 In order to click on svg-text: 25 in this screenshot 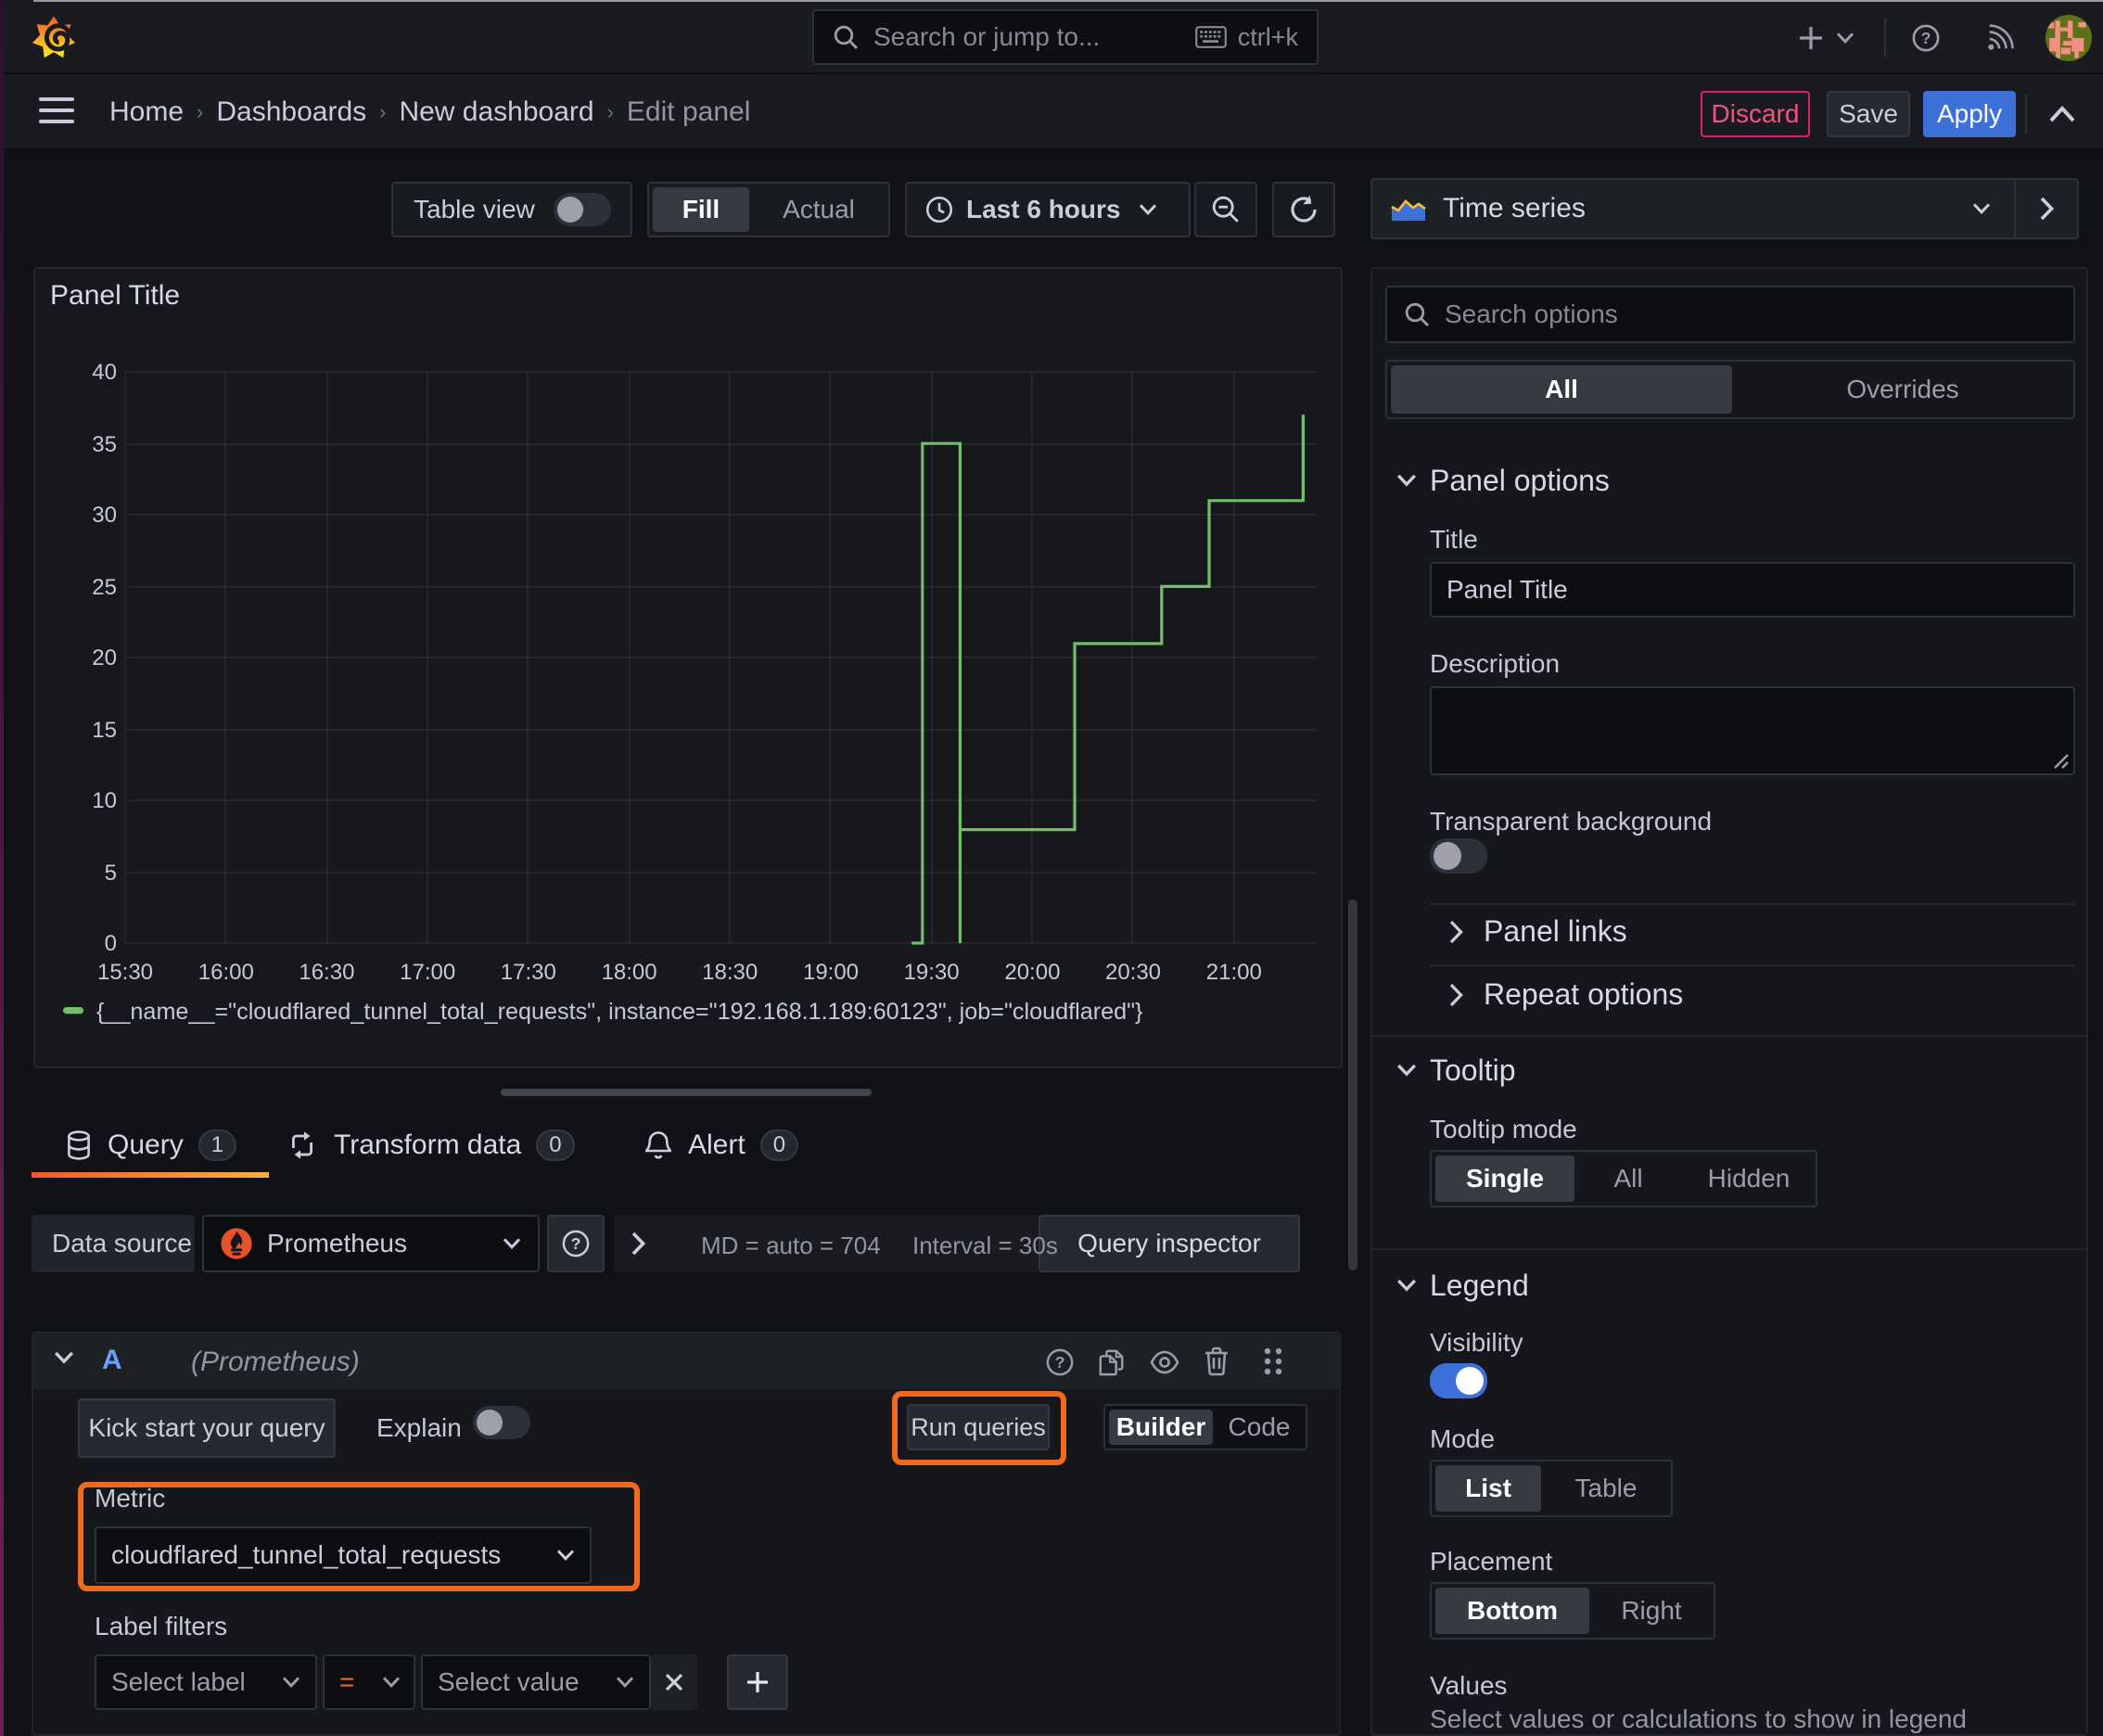, I will do `click(104, 588)`.